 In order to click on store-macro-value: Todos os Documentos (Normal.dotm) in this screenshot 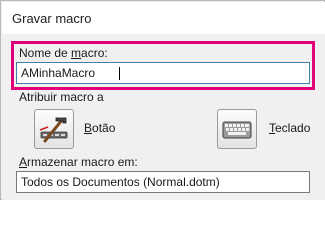, I will do `click(120, 182)`.